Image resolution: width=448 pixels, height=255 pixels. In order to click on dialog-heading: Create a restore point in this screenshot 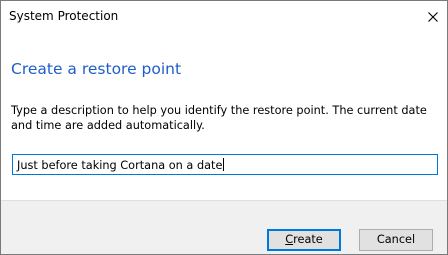, I will do `click(96, 69)`.